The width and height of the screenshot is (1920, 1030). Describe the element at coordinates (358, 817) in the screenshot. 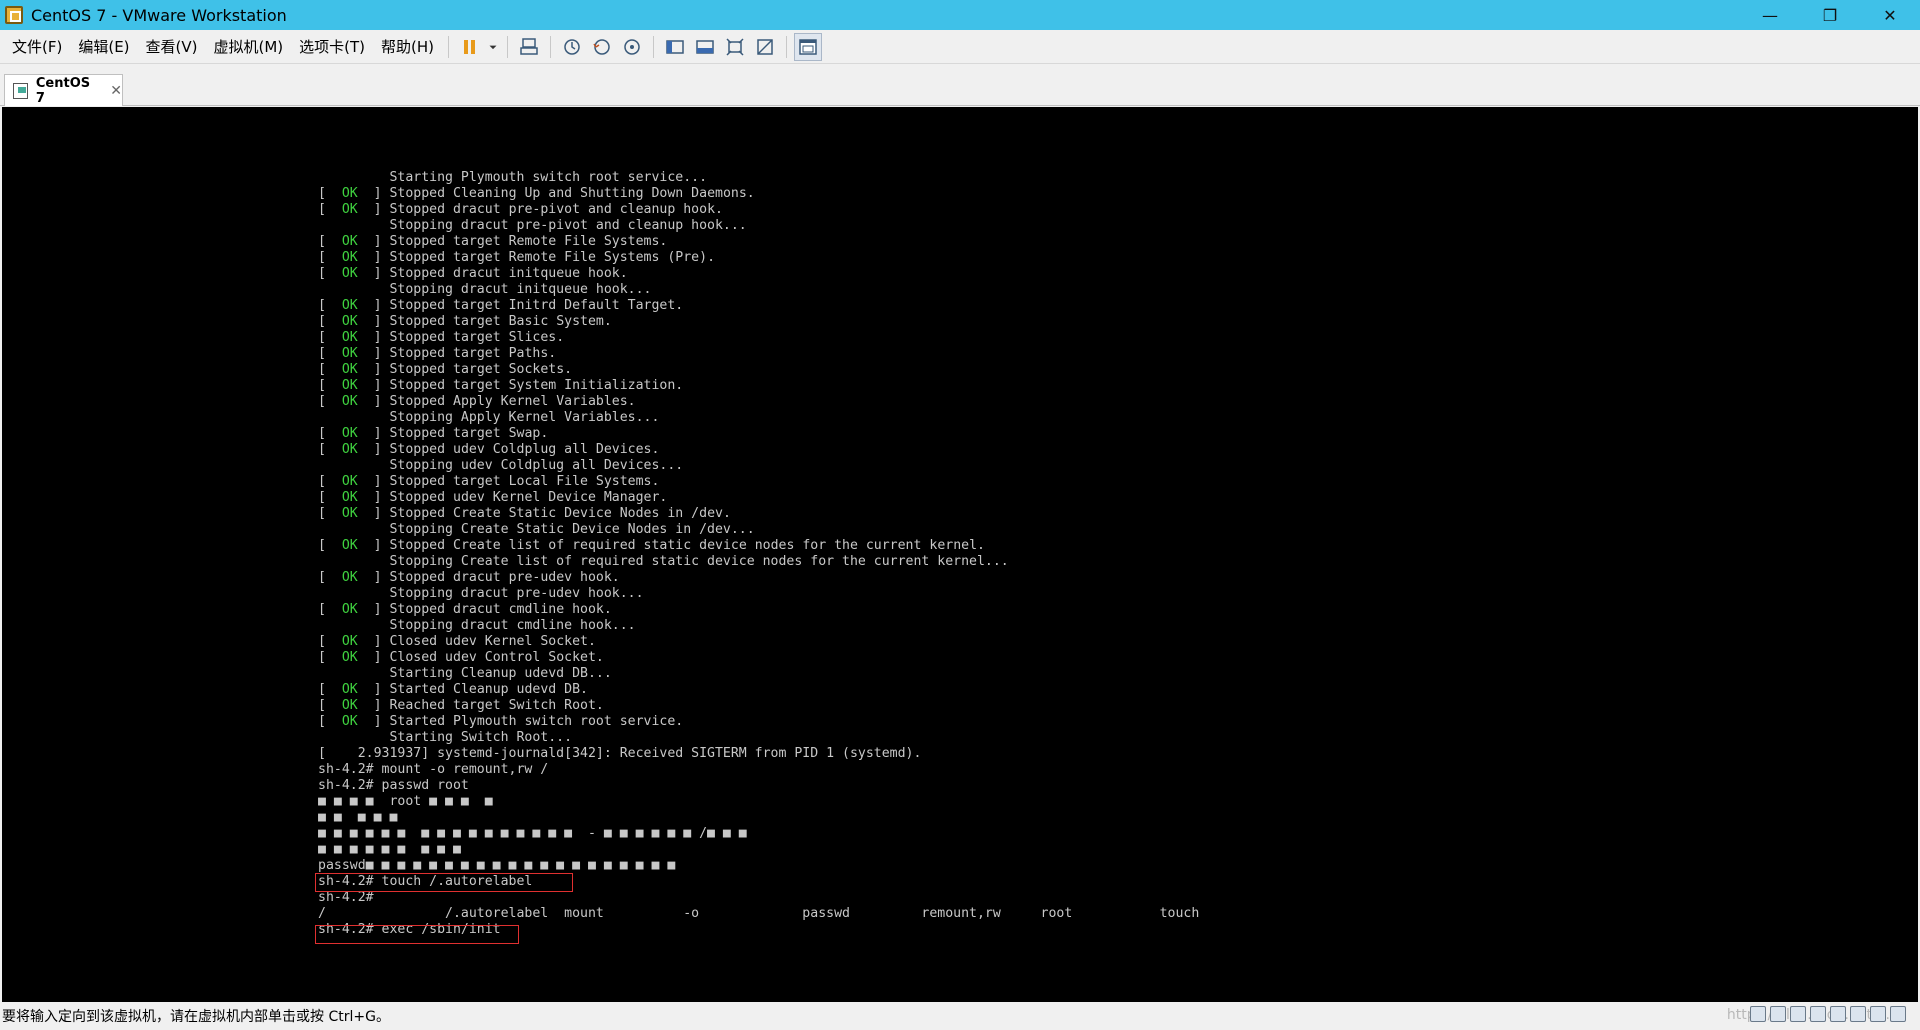

I see `console-line-text: ■ ■ ■ ■ ■` at that location.